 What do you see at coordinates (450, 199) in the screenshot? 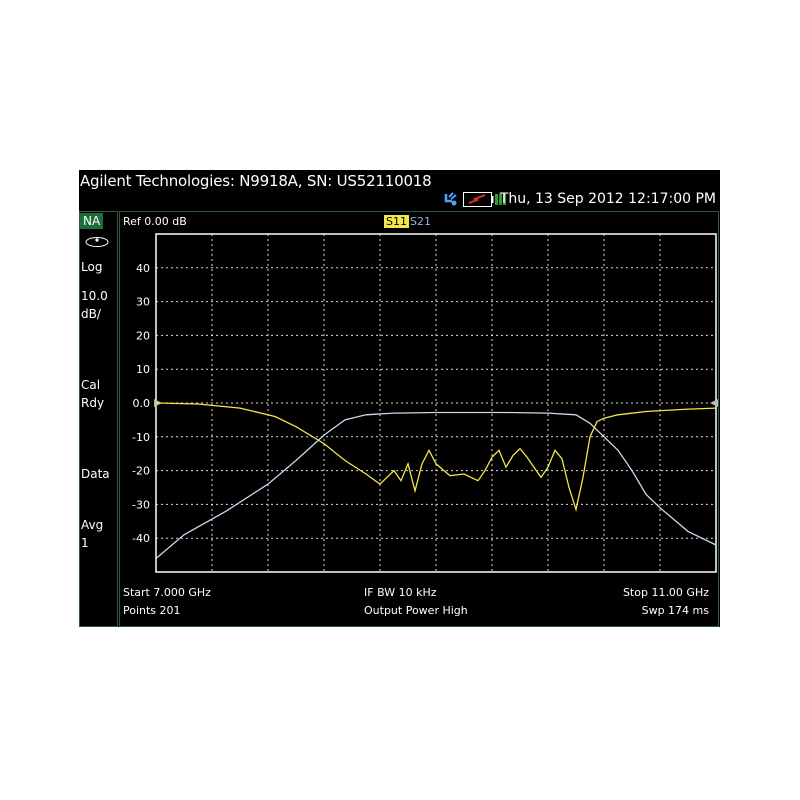
I see `usb-connection-icon` at bounding box center [450, 199].